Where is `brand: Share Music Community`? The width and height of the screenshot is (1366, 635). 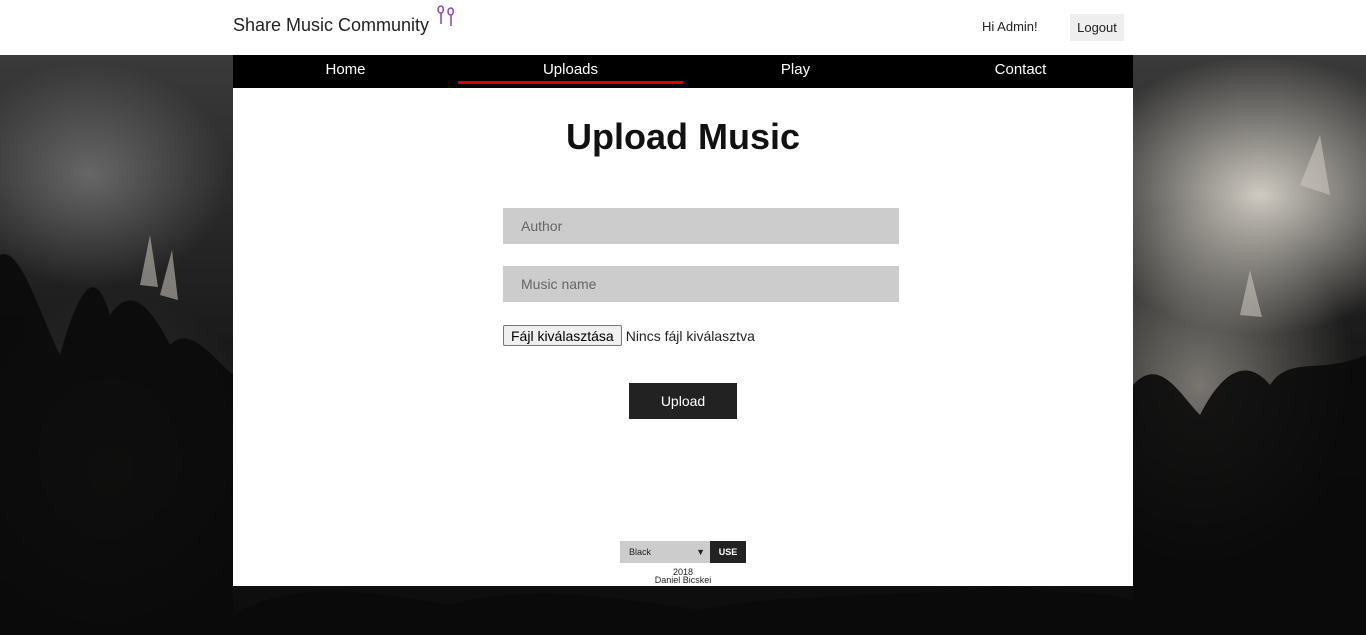
brand: Share Music Community is located at coordinates (346, 20).